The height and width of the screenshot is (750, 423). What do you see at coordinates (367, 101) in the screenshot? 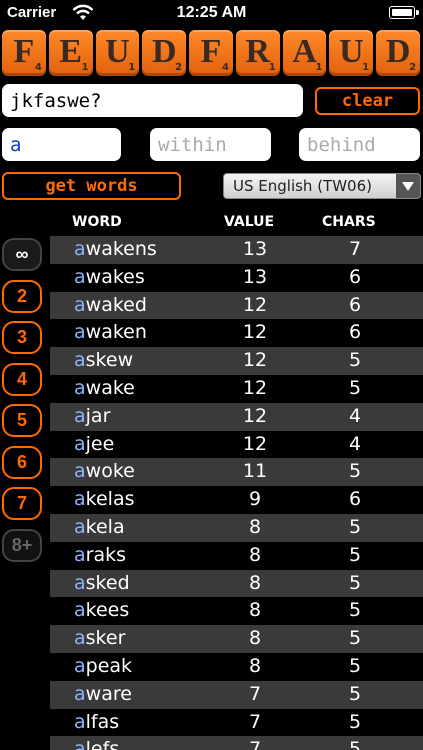
I see `clear-button: clear` at bounding box center [367, 101].